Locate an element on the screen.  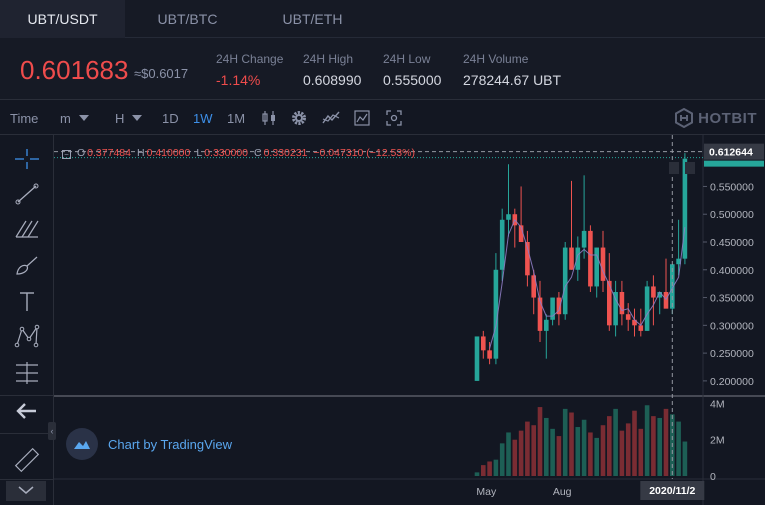
crosshair-icon is located at coordinates (27, 159).